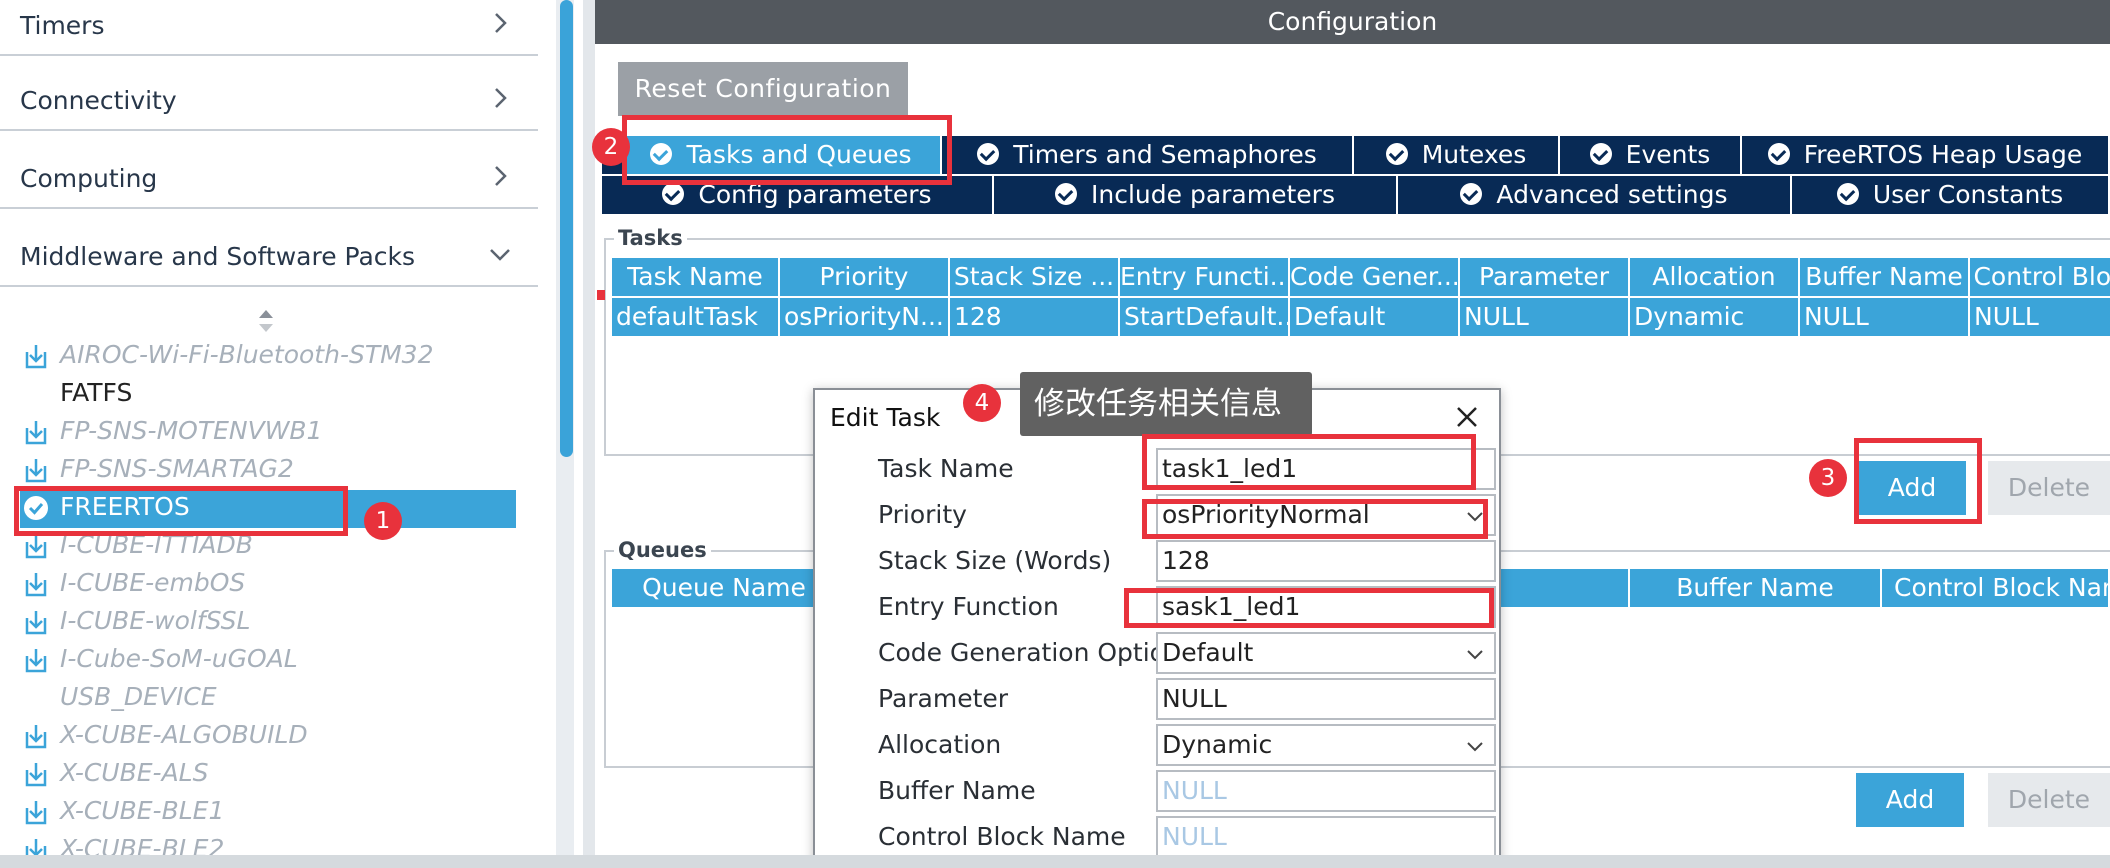  I want to click on delete-queue-button: Delete, so click(2049, 800).